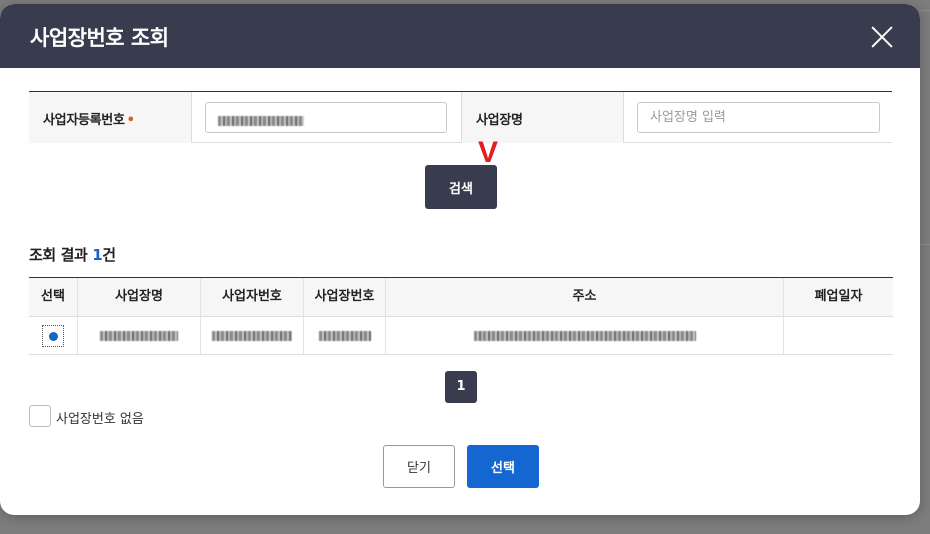 The image size is (930, 534). I want to click on table-header-row: 선택 사업장명 사업자번호 사업장번호 주소 폐업일자, so click(461, 297).